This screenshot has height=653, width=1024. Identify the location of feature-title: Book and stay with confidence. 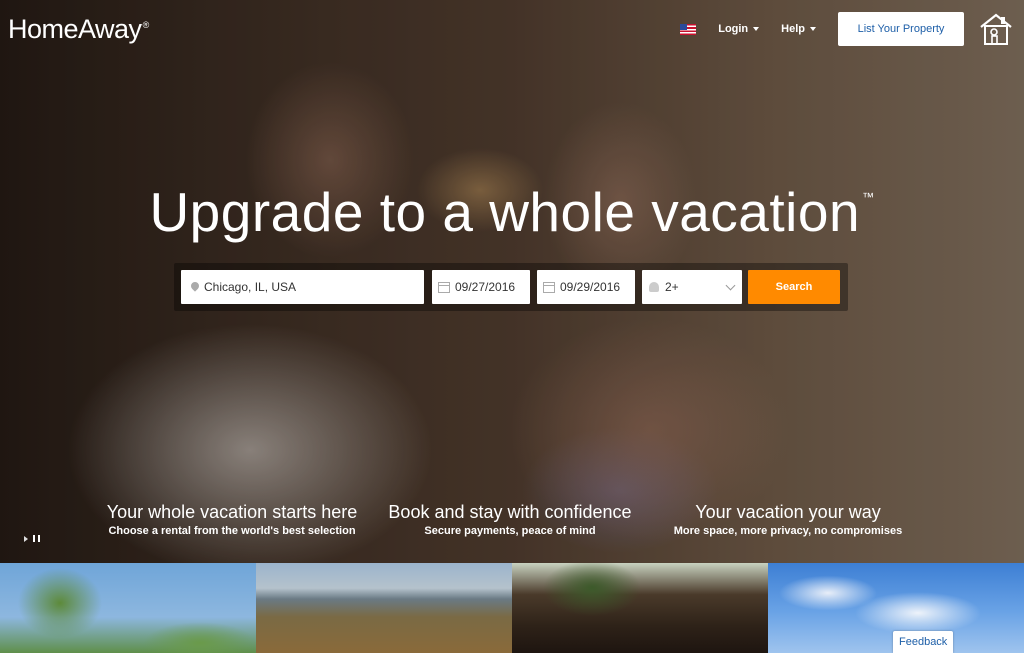
(510, 512).